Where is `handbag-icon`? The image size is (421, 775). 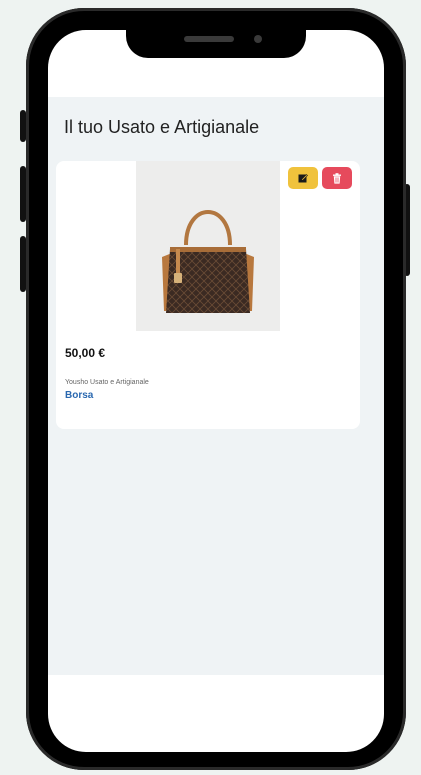
handbag-icon is located at coordinates (208, 261).